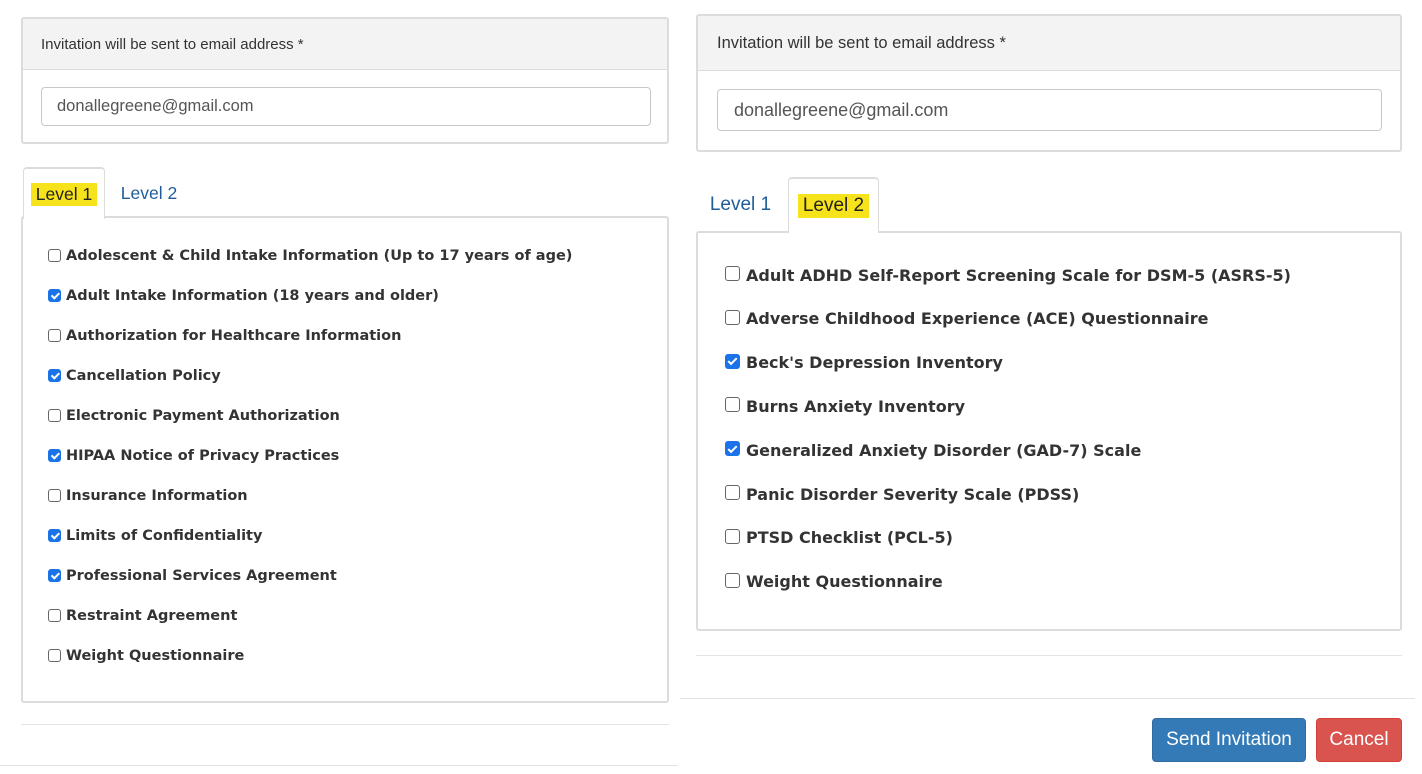 The height and width of the screenshot is (774, 1422). I want to click on left-form-item: Insurance Information, so click(148, 496).